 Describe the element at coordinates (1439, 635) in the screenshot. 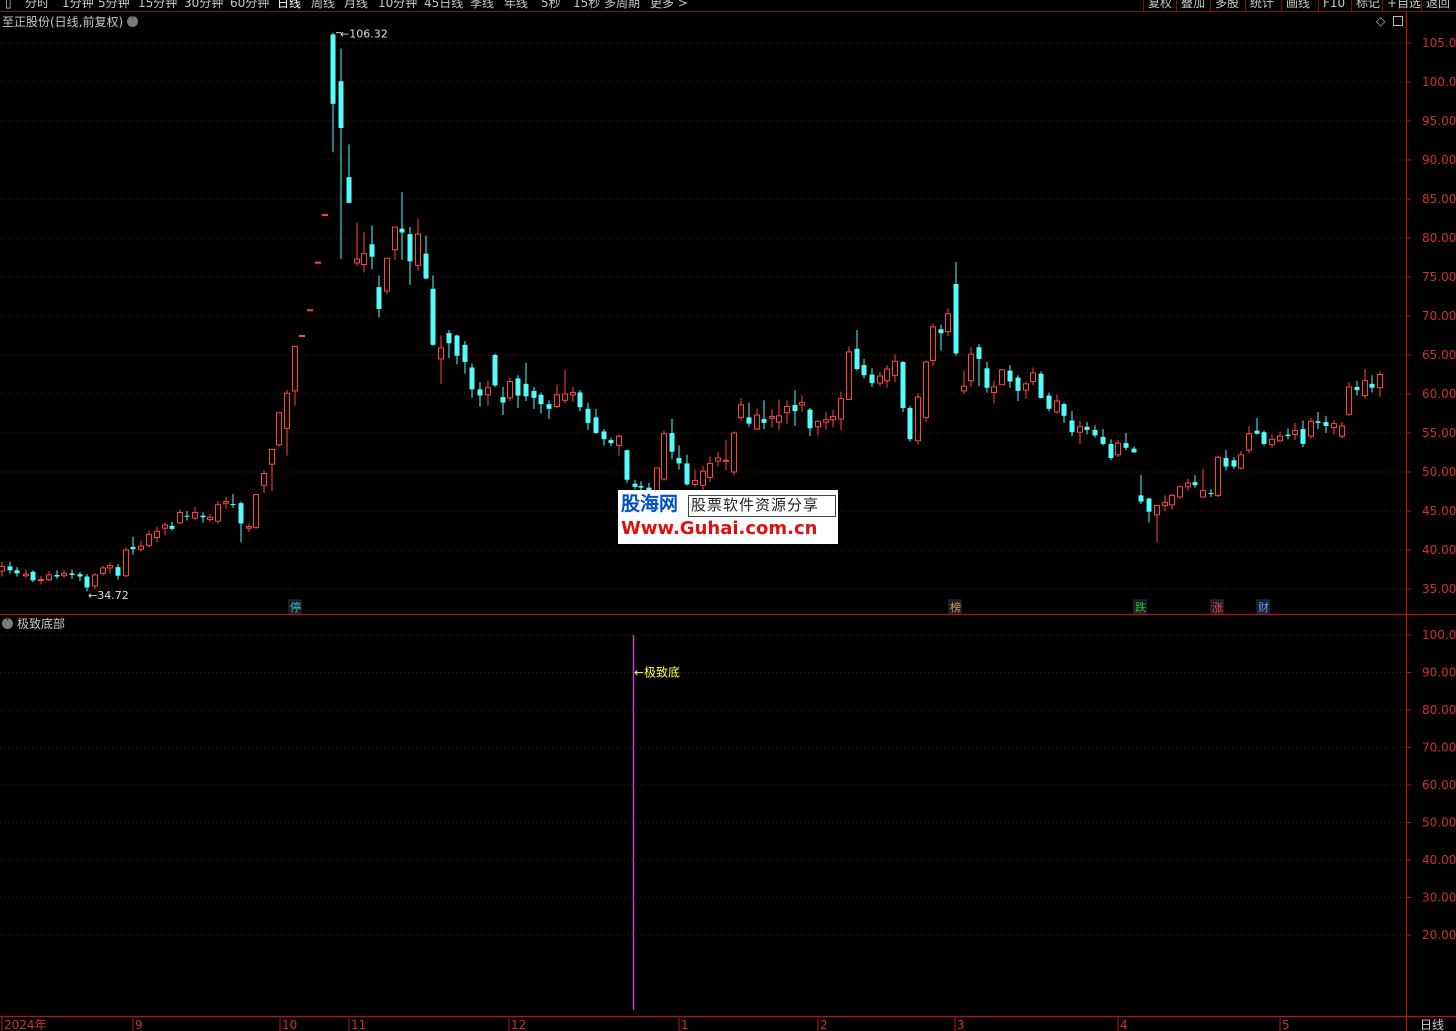

I see `y-tick-label: 100.00` at that location.